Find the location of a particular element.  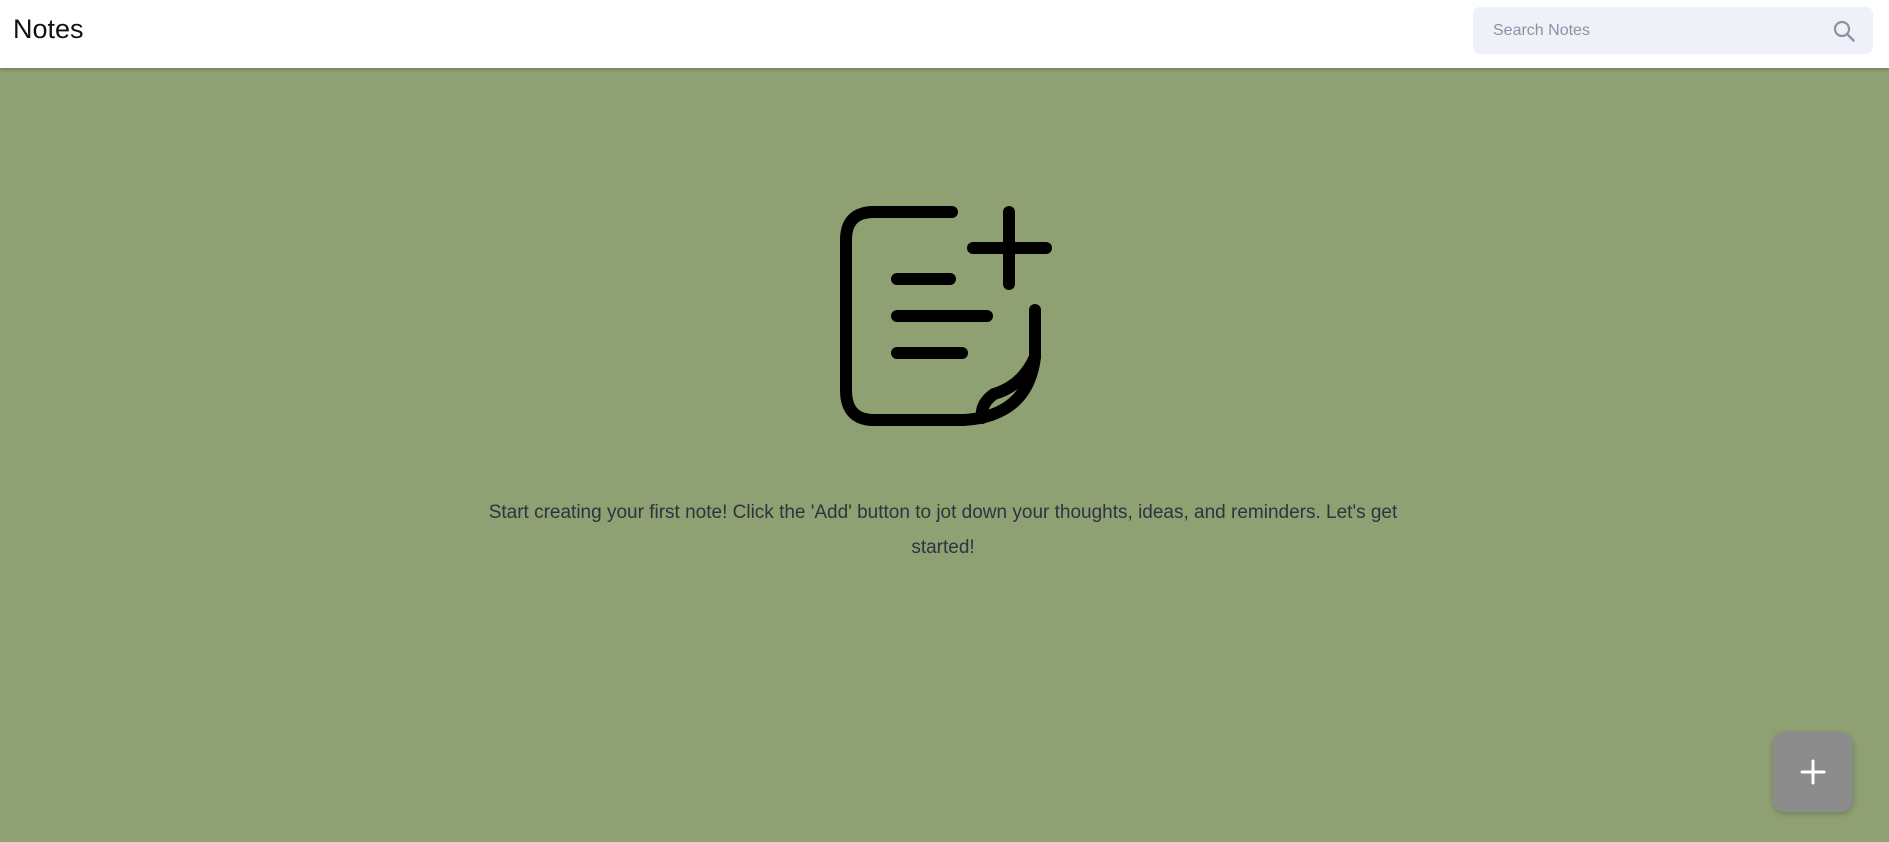

search-box is located at coordinates (1673, 30).